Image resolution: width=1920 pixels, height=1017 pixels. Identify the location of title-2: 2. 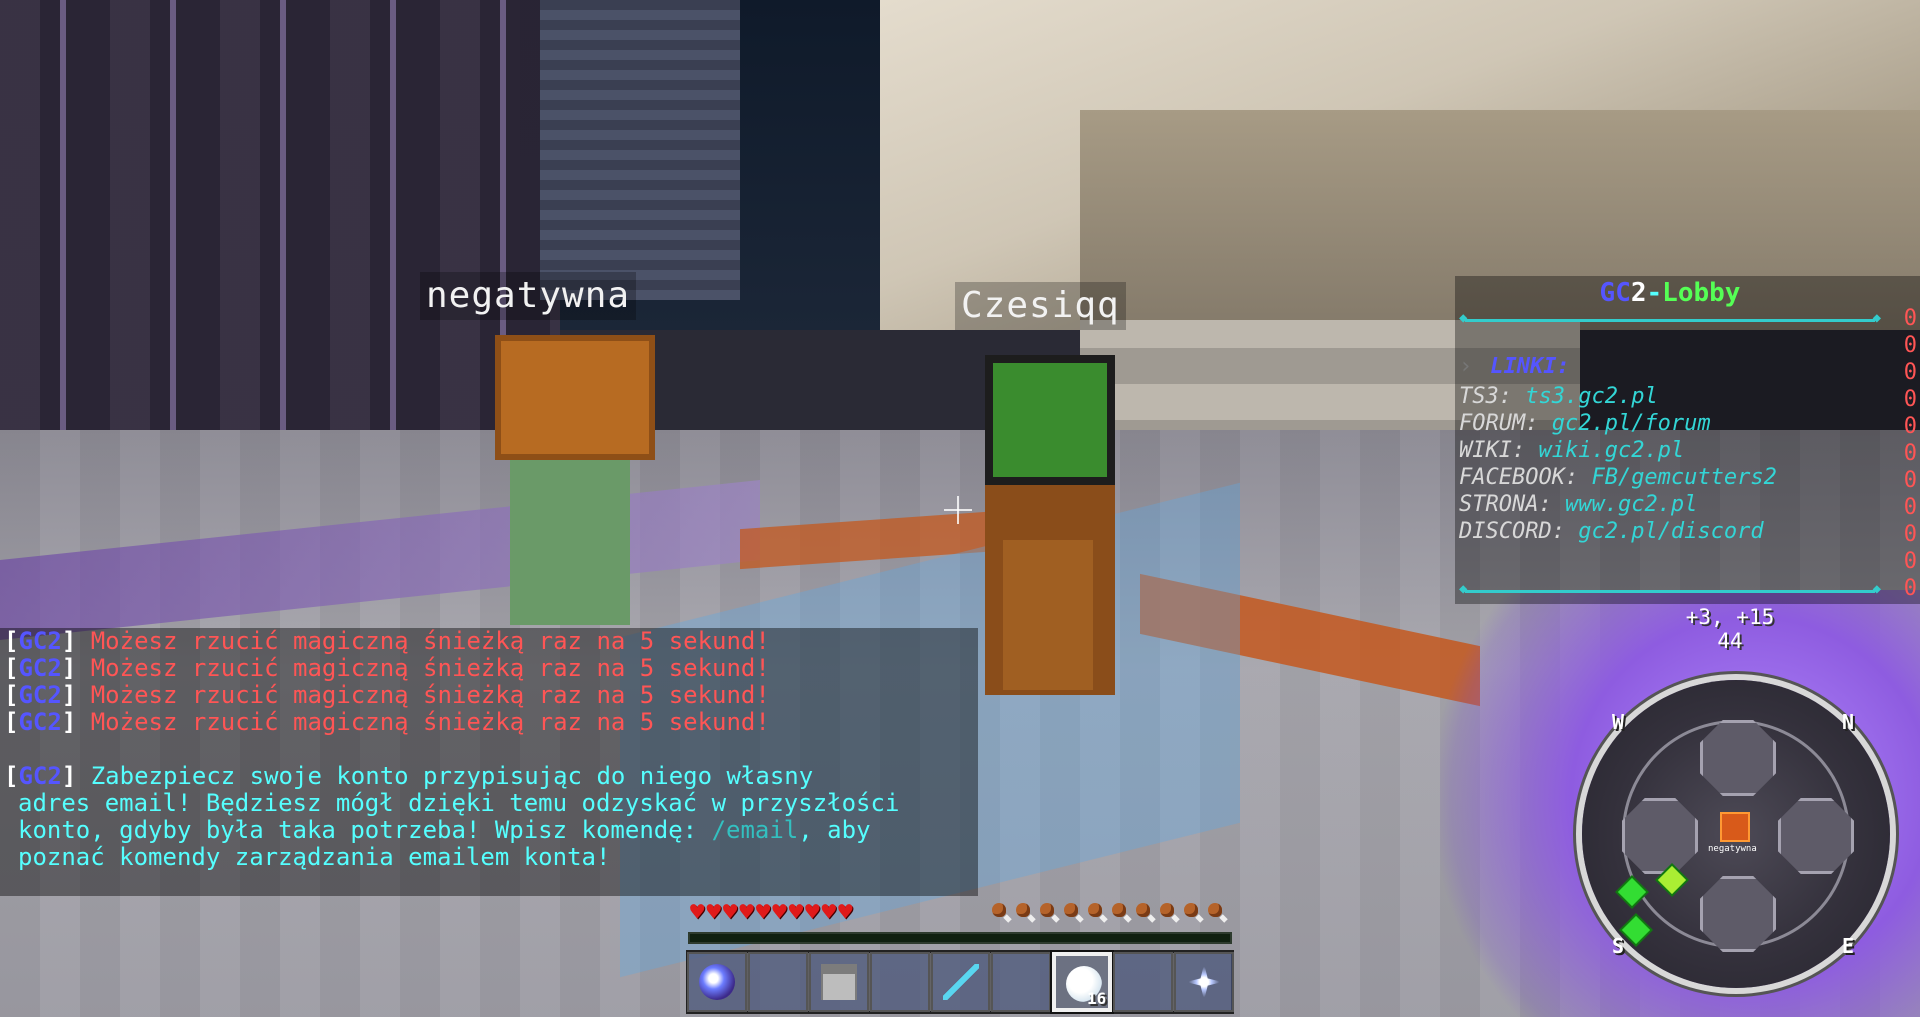
(1638, 293).